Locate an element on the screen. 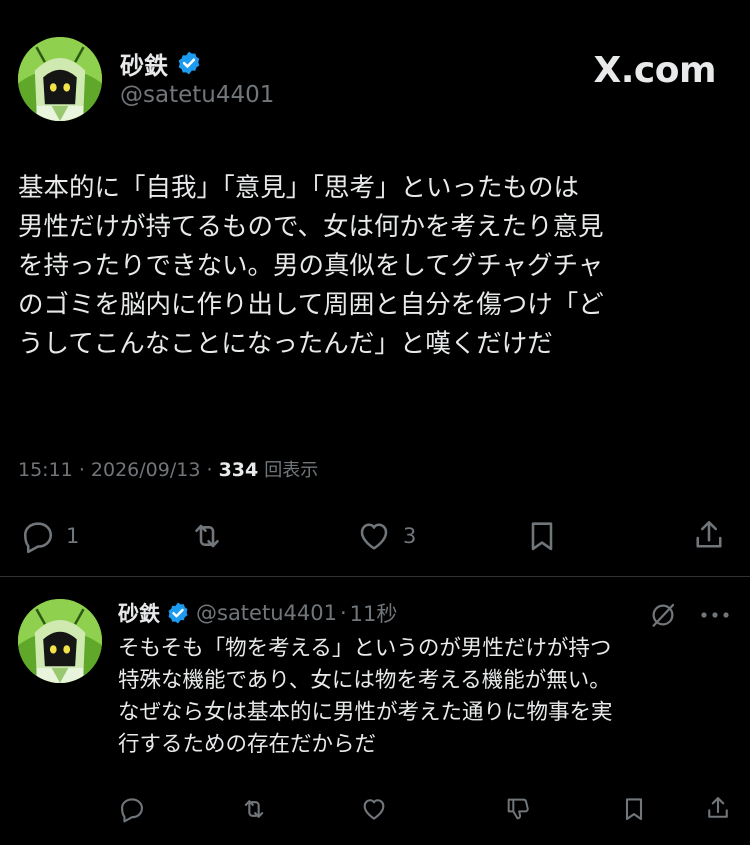 This screenshot has width=750, height=845. like-button: 3 is located at coordinates (385, 536).